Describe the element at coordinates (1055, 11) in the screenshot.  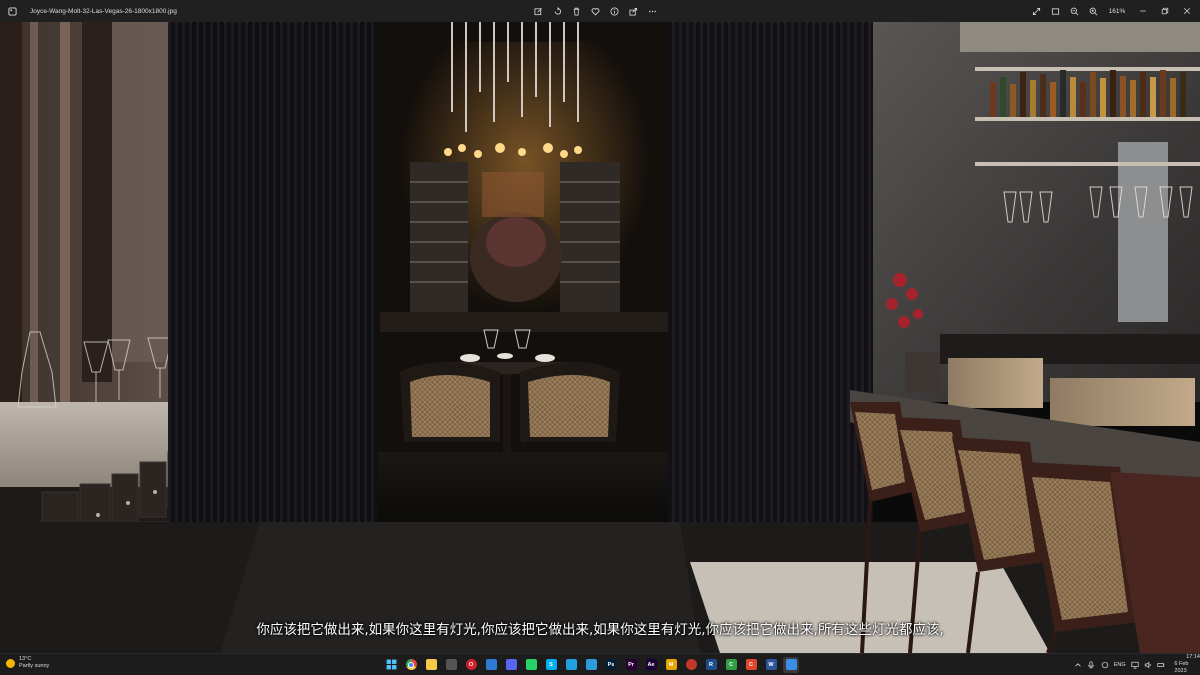
I see `fit-icon` at that location.